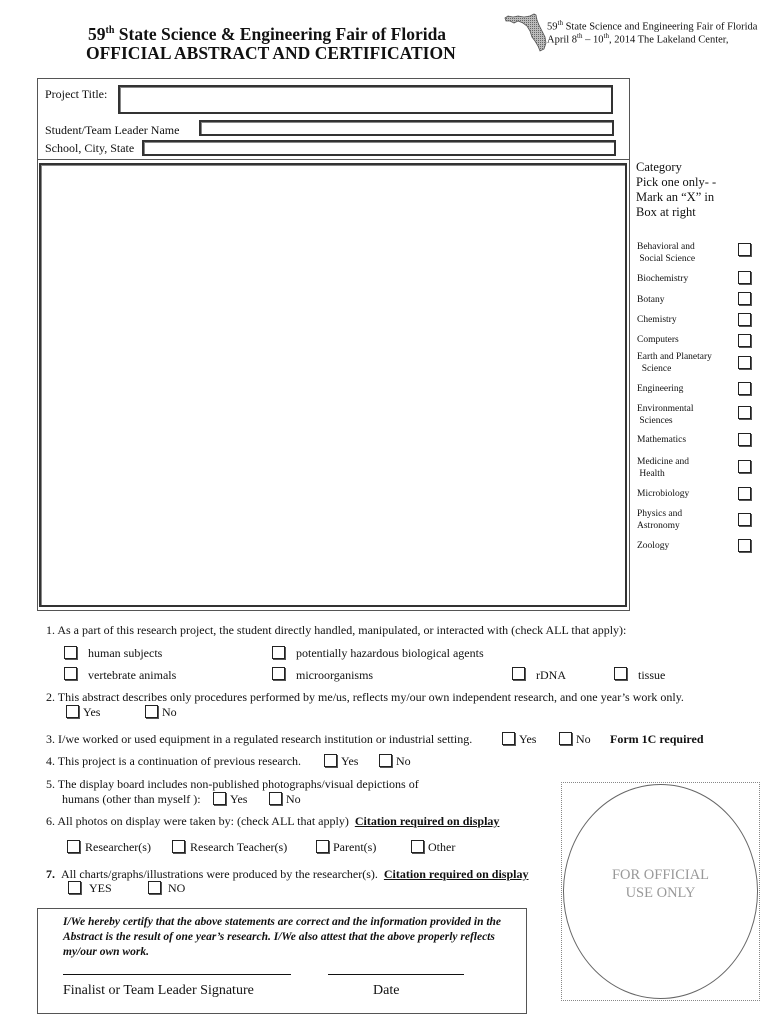  I want to click on category-hint-1: Pick one only- -, so click(676, 182).